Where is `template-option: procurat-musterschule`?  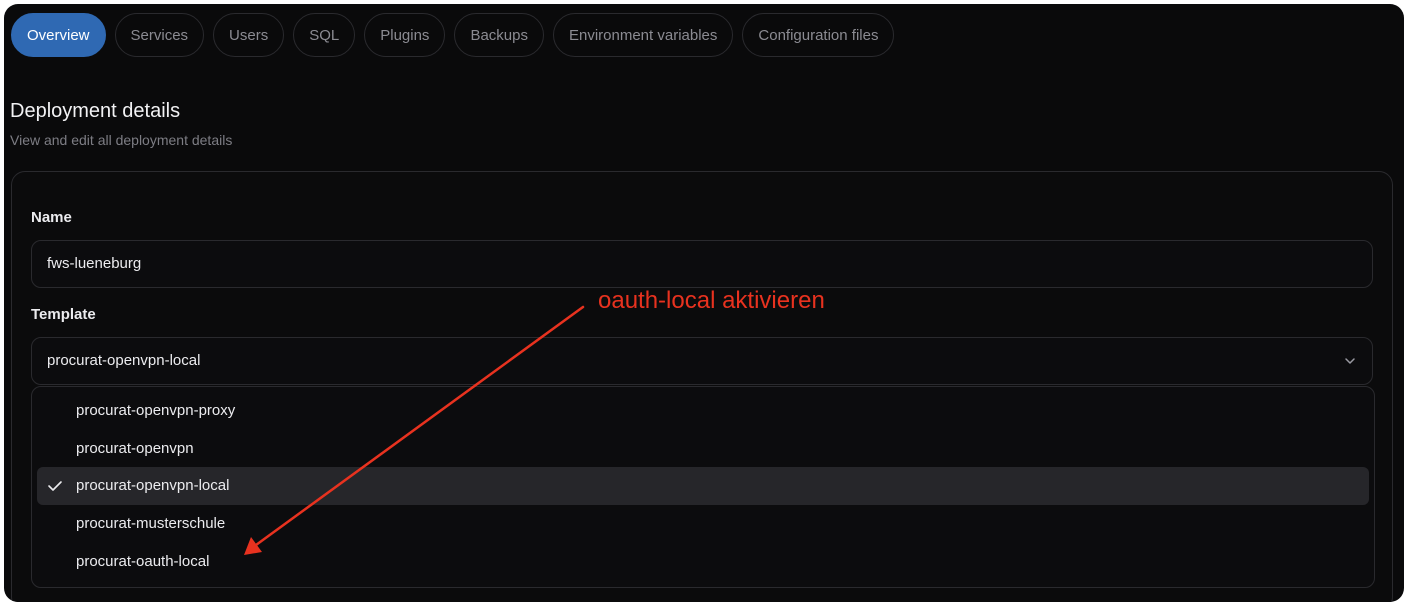 template-option: procurat-musterschule is located at coordinates (703, 524).